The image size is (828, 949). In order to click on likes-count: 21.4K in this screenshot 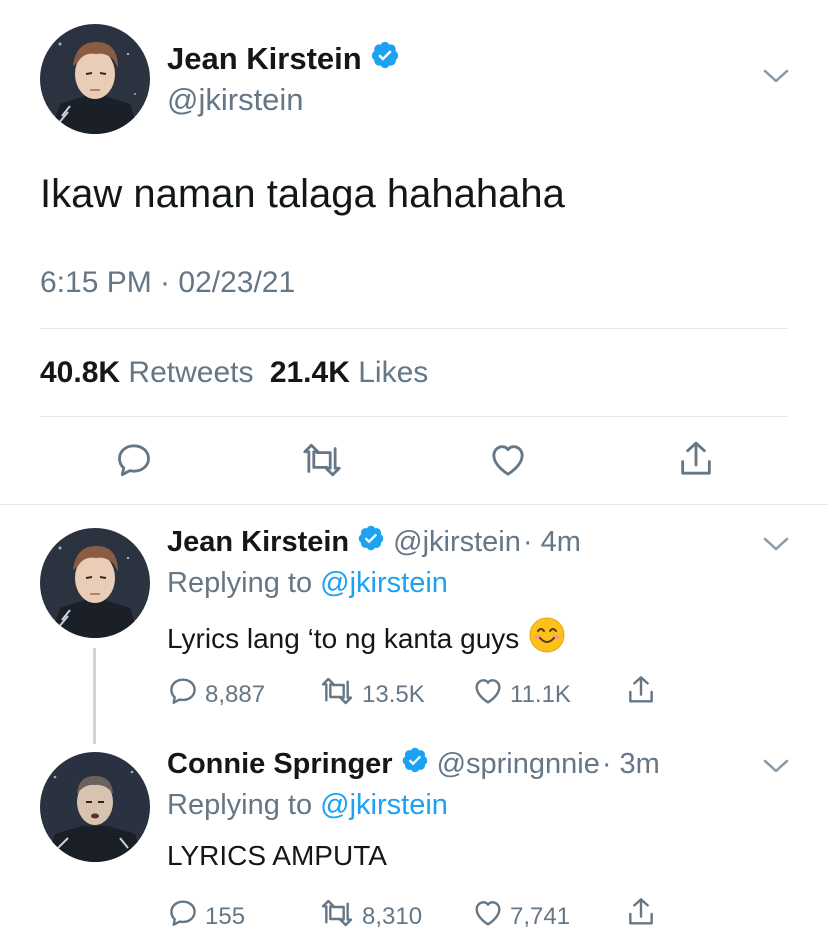, I will do `click(310, 372)`.